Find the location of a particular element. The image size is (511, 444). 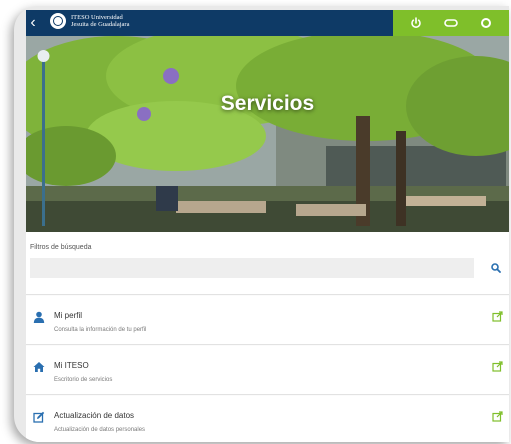

item-title: Mi perfil is located at coordinates (68, 315).